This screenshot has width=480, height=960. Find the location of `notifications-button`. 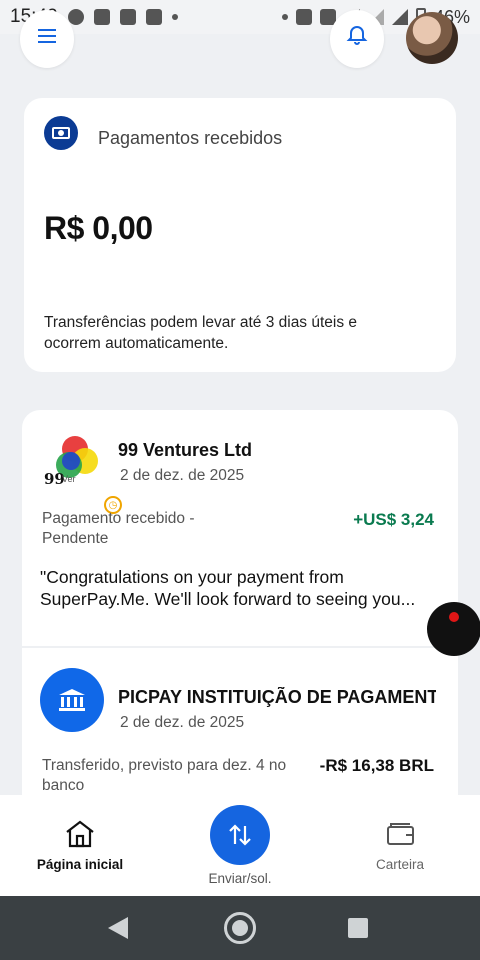

notifications-button is located at coordinates (357, 39).